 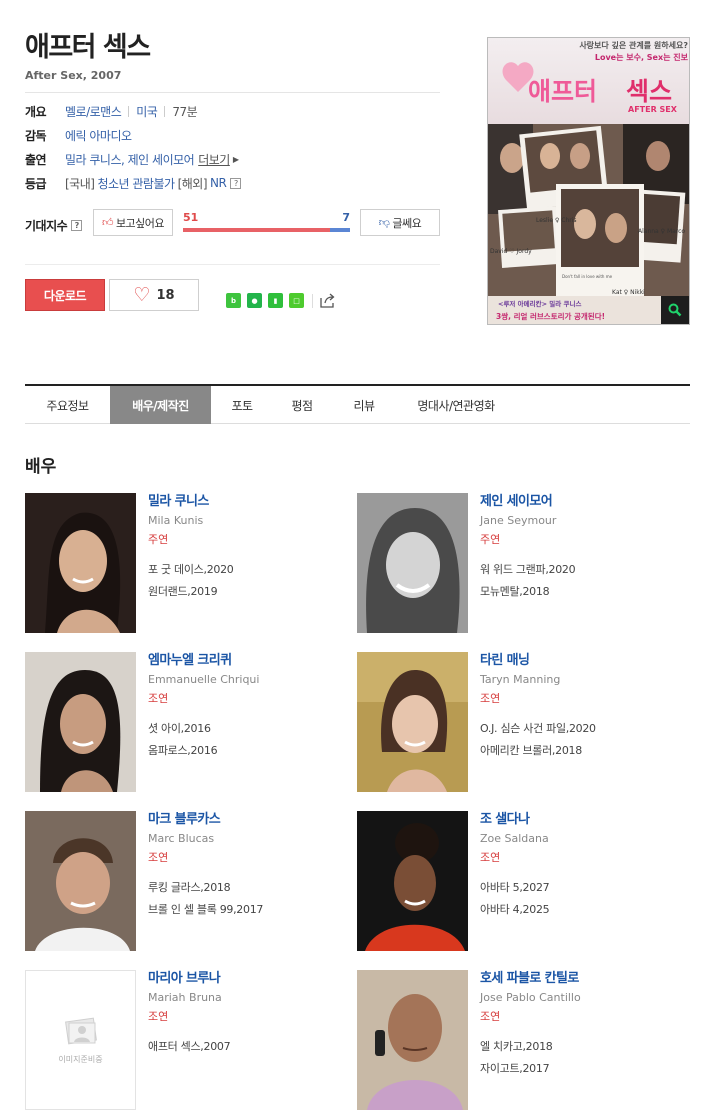 I want to click on actor-name-en: Jose Pablo Cantillo, so click(x=530, y=997).